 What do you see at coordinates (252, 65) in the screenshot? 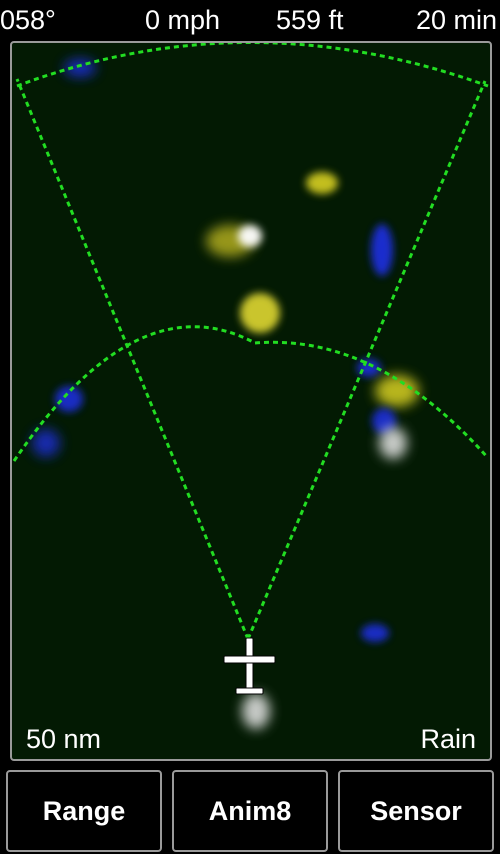
I see `outer-range-ring` at bounding box center [252, 65].